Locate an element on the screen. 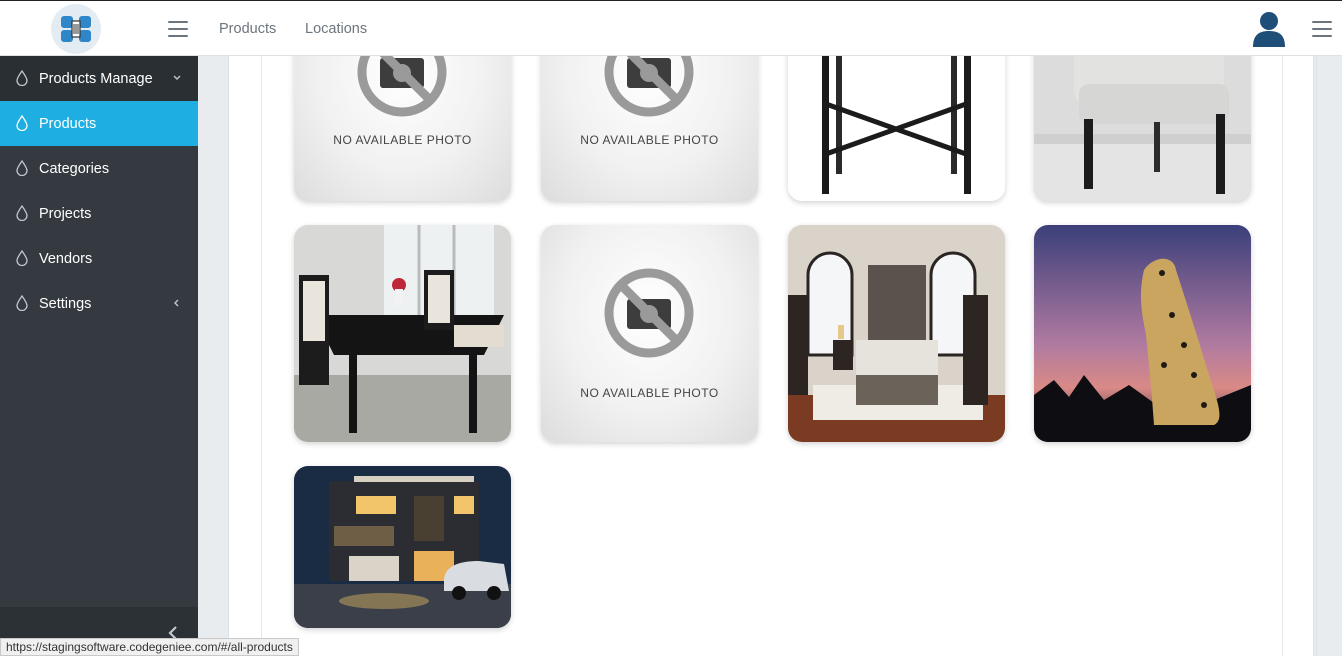  sidebar-item-projects: Projects is located at coordinates (99, 213).